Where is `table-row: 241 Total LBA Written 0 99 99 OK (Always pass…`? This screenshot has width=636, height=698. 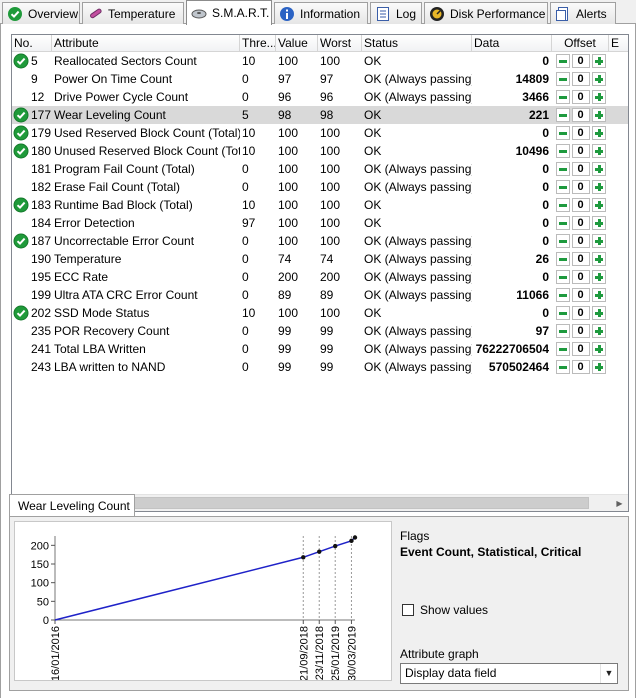 table-row: 241 Total LBA Written 0 99 99 OK (Always pass… is located at coordinates (320, 349).